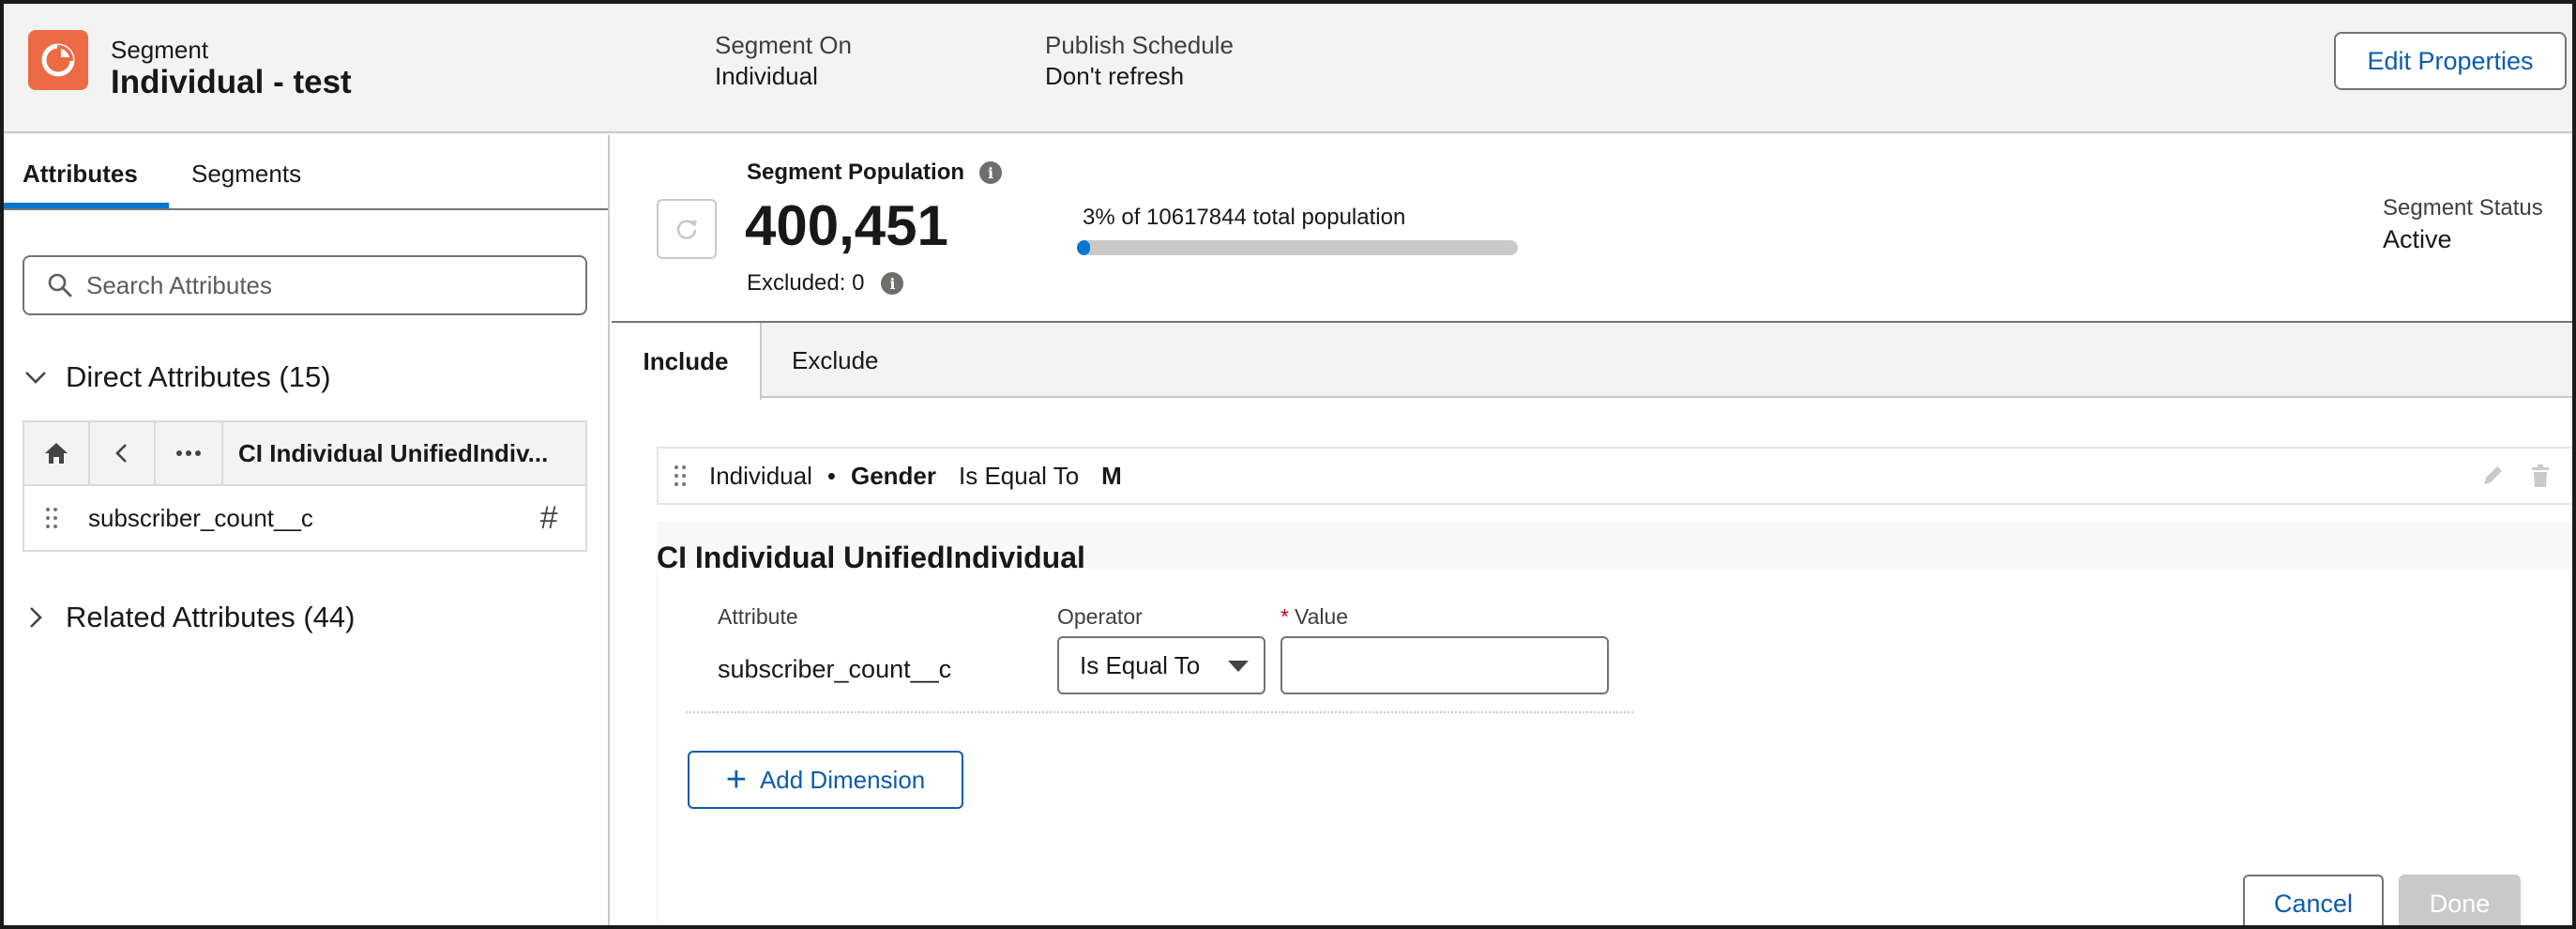  Describe the element at coordinates (231, 82) in the screenshot. I see `page-title: Individual - test` at that location.